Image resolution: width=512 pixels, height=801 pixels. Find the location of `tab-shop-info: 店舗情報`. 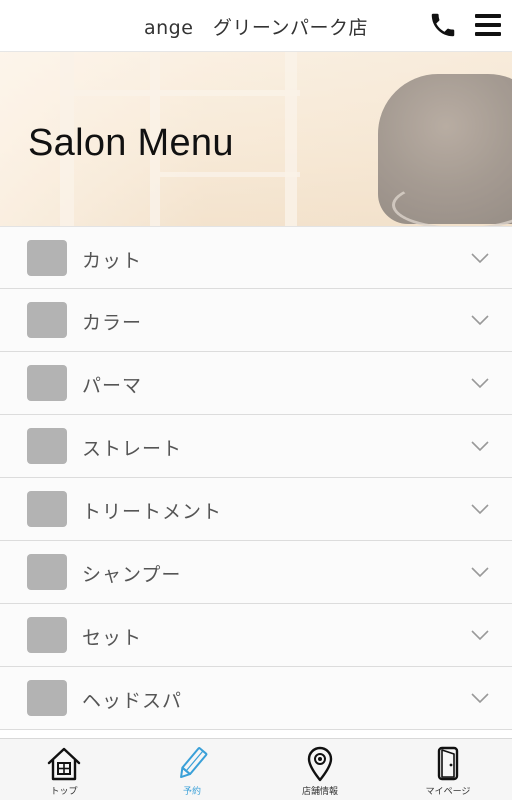

tab-shop-info: 店舗情報 is located at coordinates (320, 770).